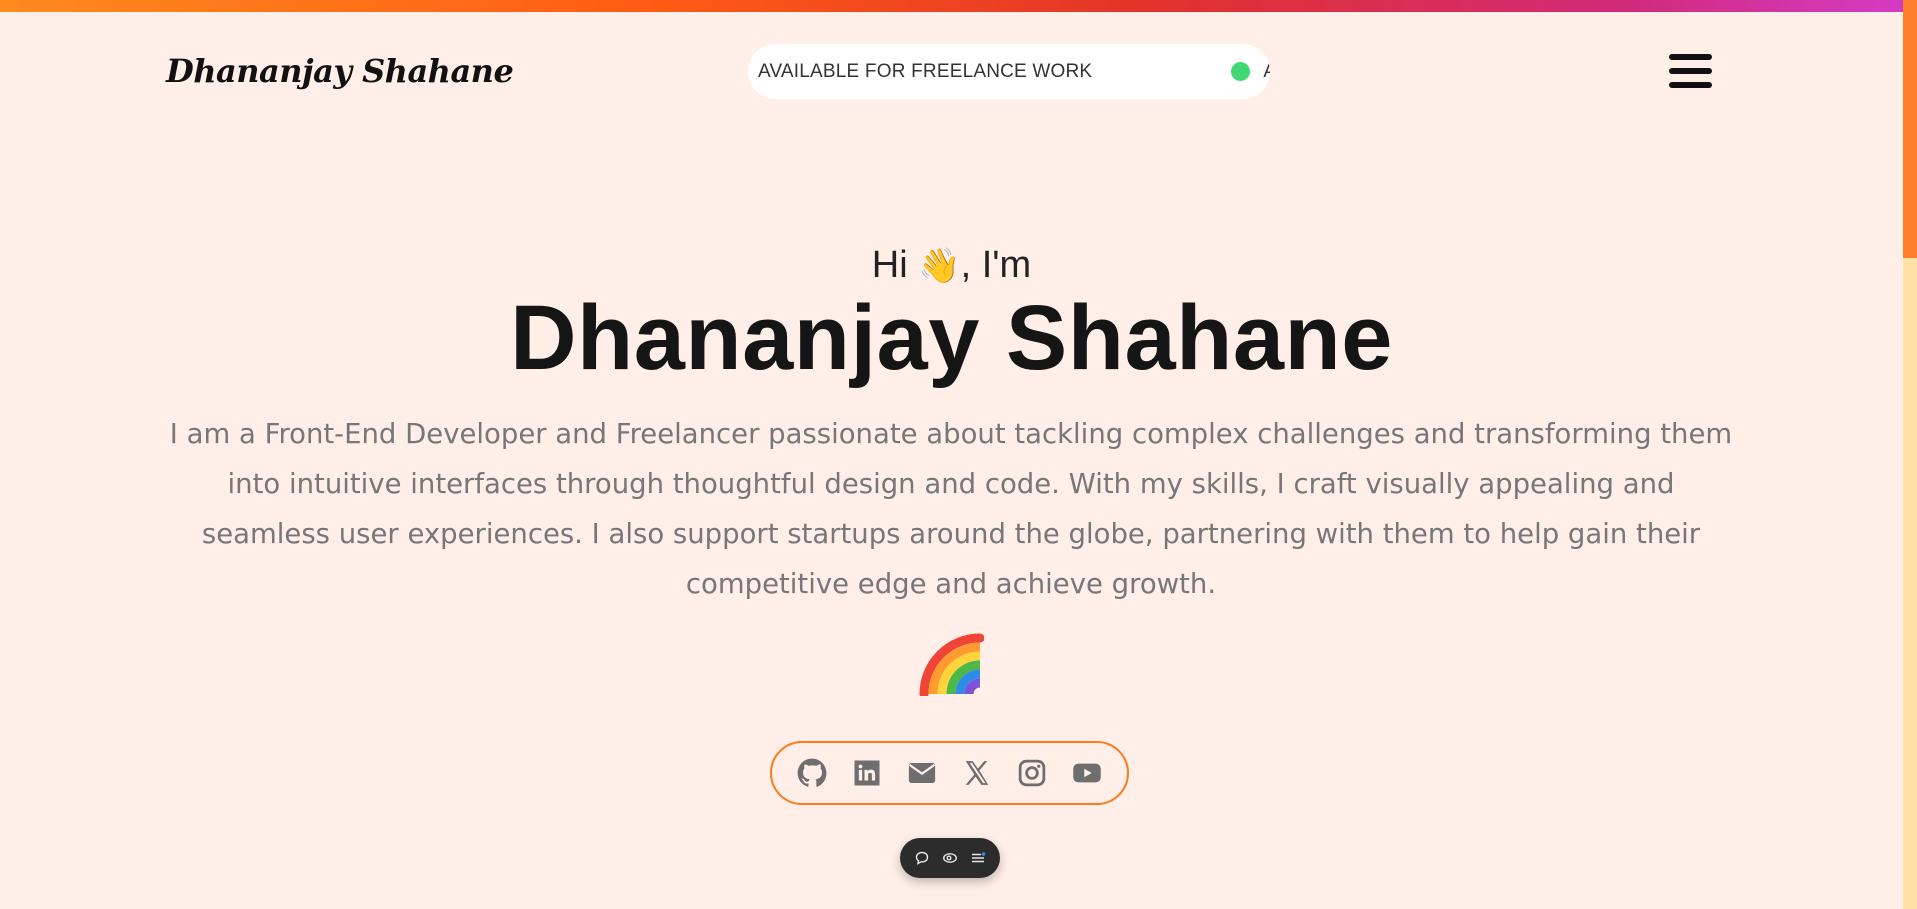  What do you see at coordinates (867, 773) in the screenshot?
I see `linkedin-icon` at bounding box center [867, 773].